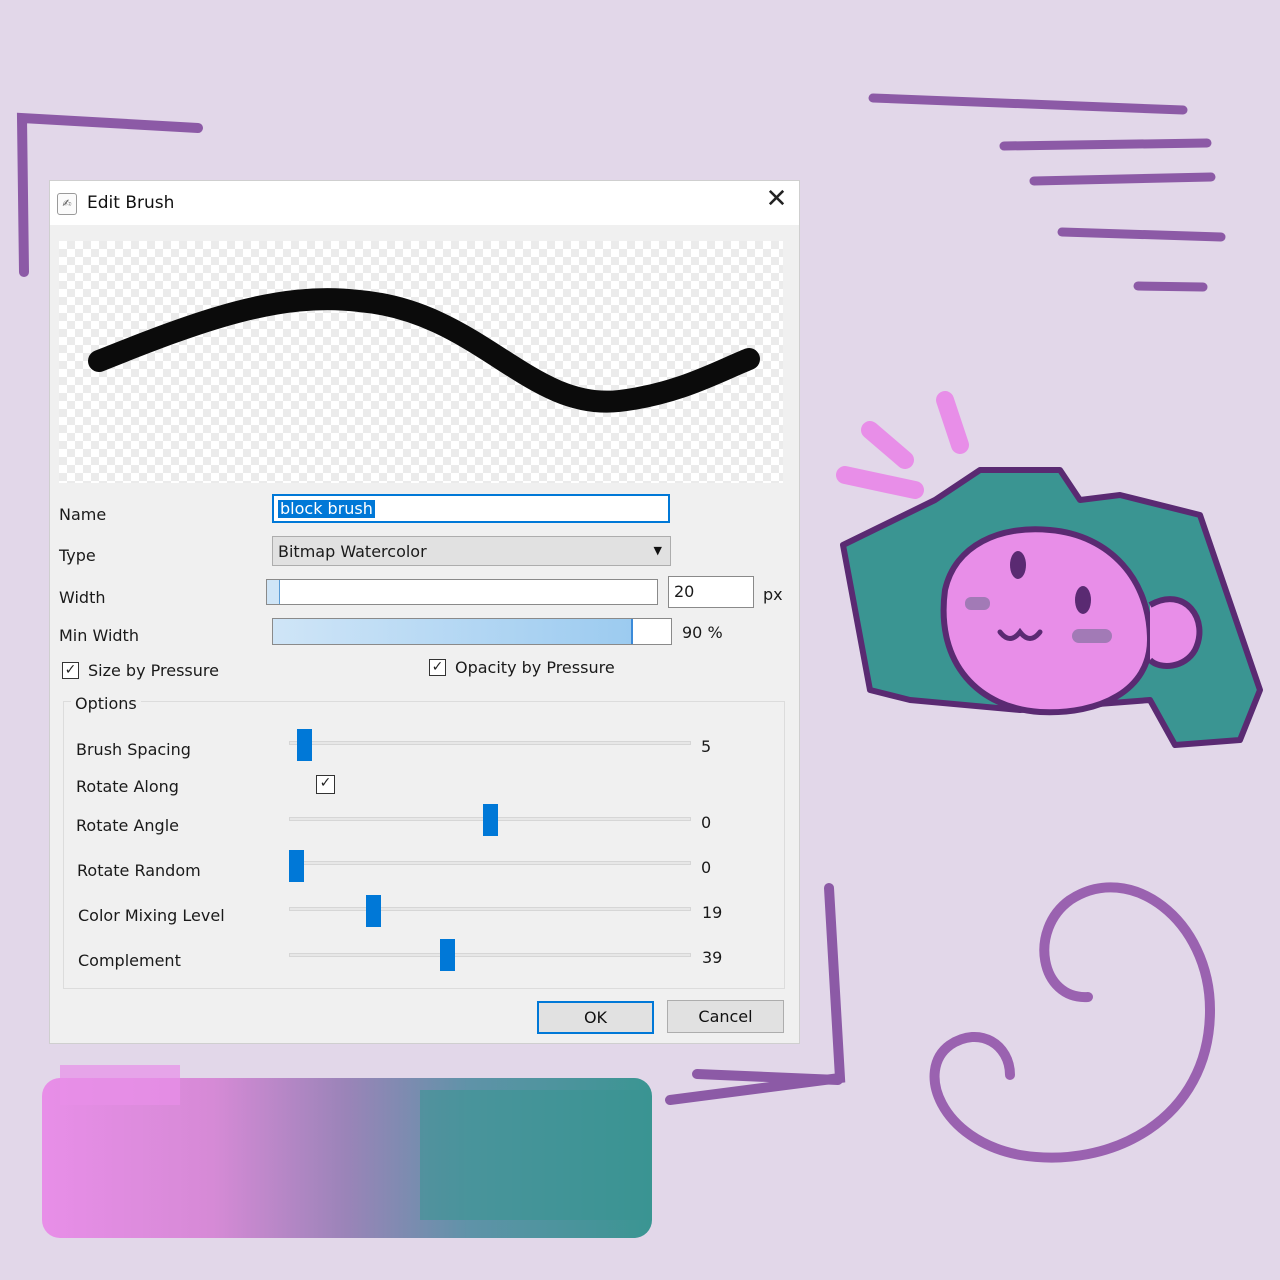 The height and width of the screenshot is (1280, 1280). What do you see at coordinates (424, 203) in the screenshot?
I see `title-bar: ✍ Edit Brush ✕` at bounding box center [424, 203].